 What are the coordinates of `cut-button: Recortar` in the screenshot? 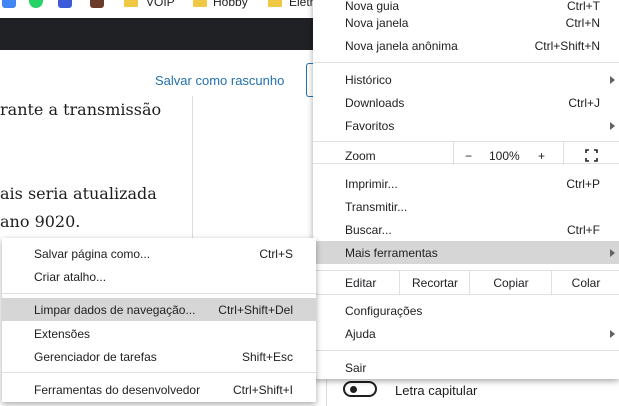 It's located at (434, 282).